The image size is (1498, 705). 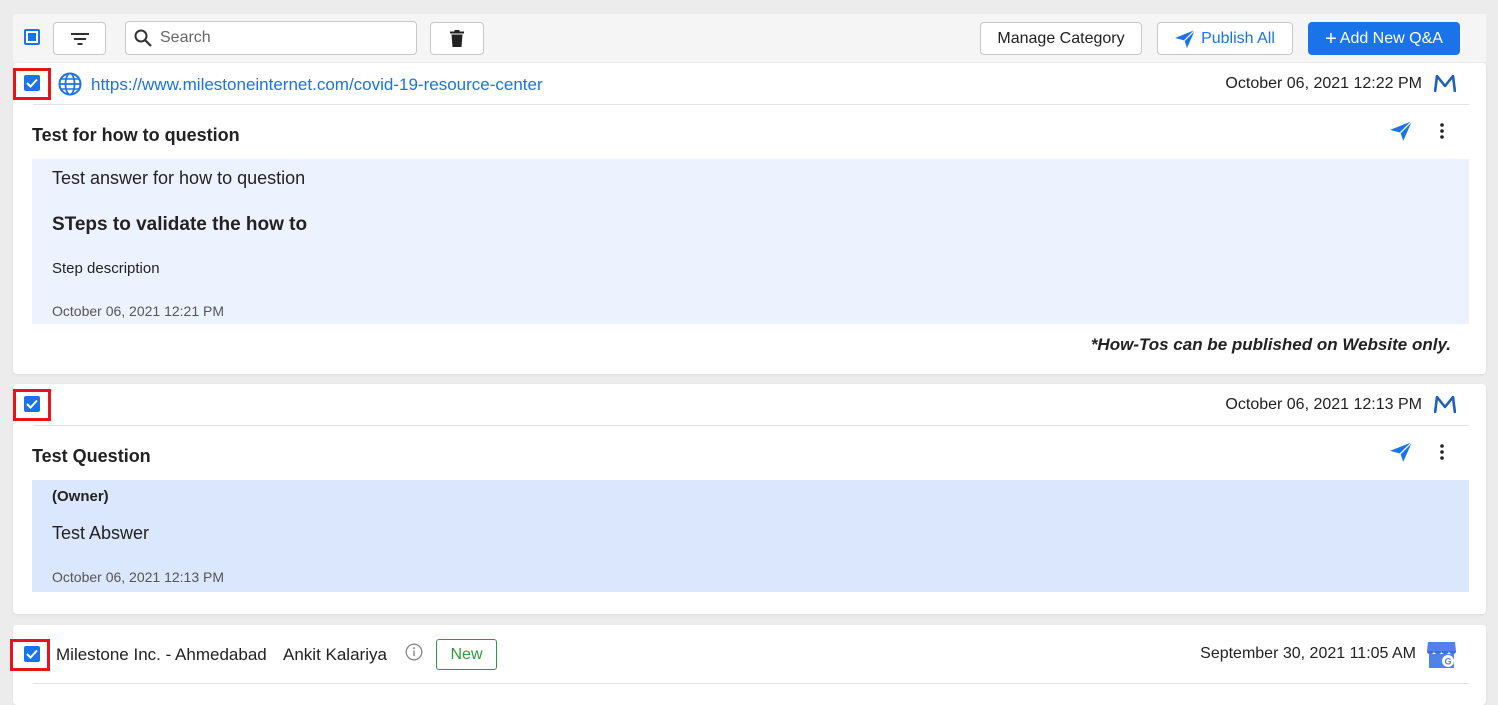 I want to click on manage-category-button: Manage Category, so click(x=1061, y=38).